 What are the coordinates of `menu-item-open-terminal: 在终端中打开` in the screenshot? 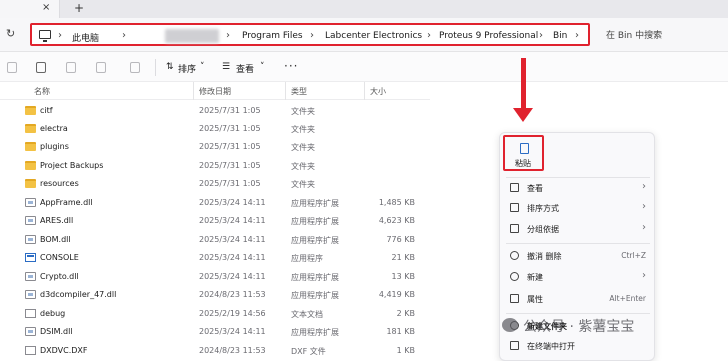 It's located at (578, 346).